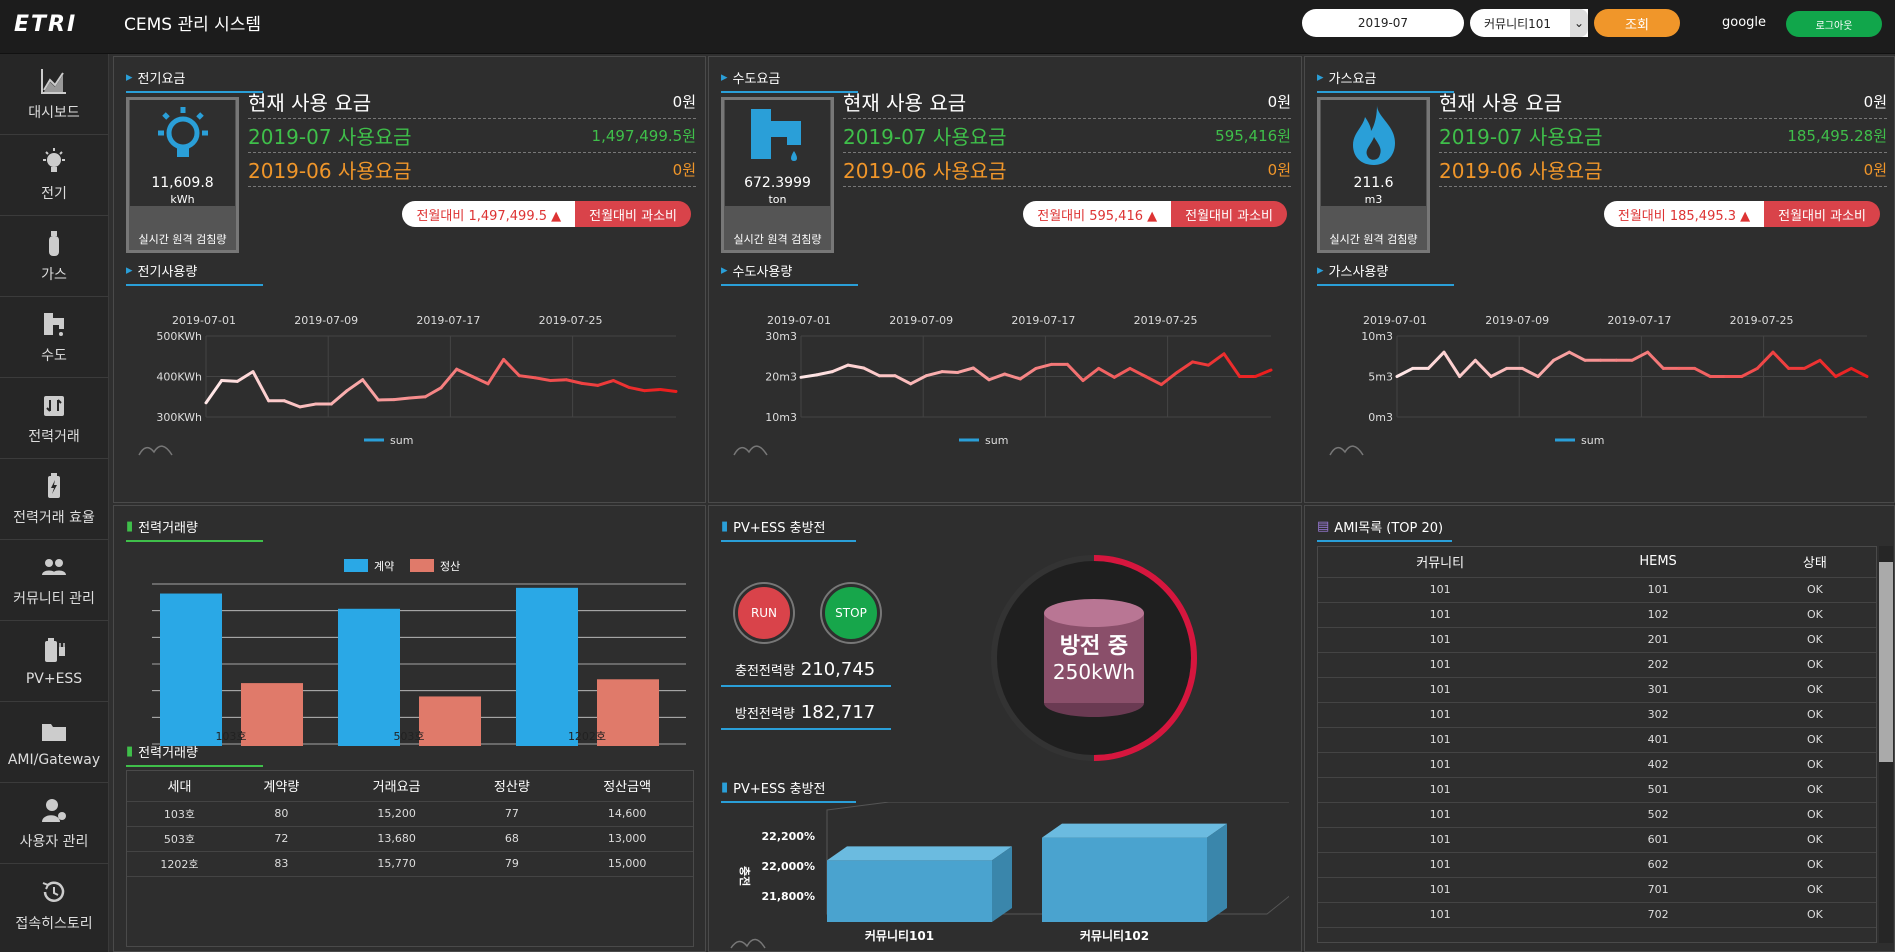 This screenshot has height=952, width=1895. Describe the element at coordinates (408, 736) in the screenshot. I see `category-label: 503호` at that location.